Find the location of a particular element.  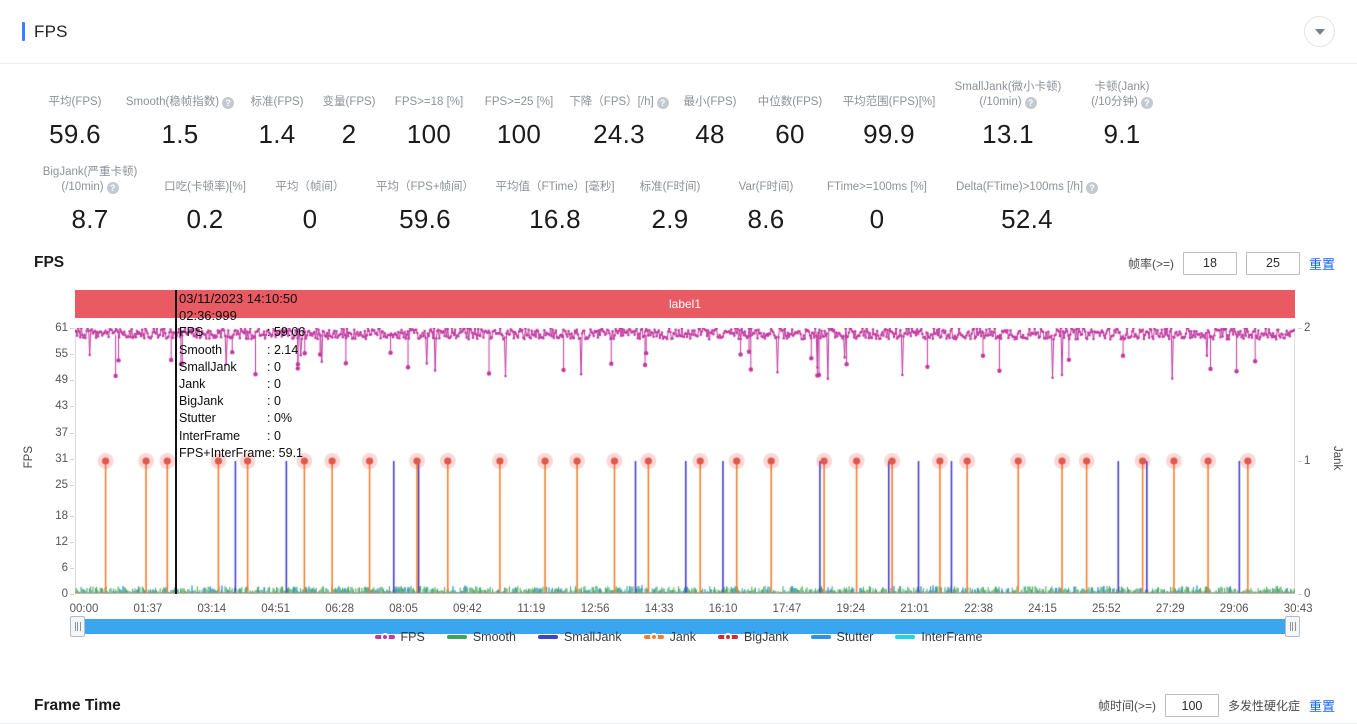

y-axis-tick: 31 is located at coordinates (64, 458).